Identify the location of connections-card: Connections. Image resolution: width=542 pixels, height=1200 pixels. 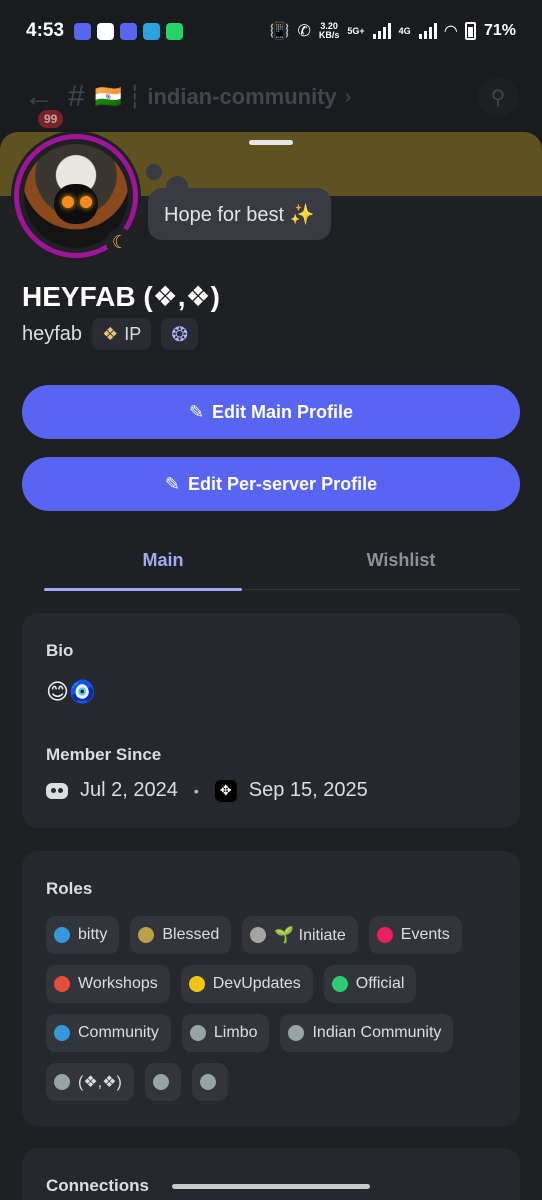
(271, 1174).